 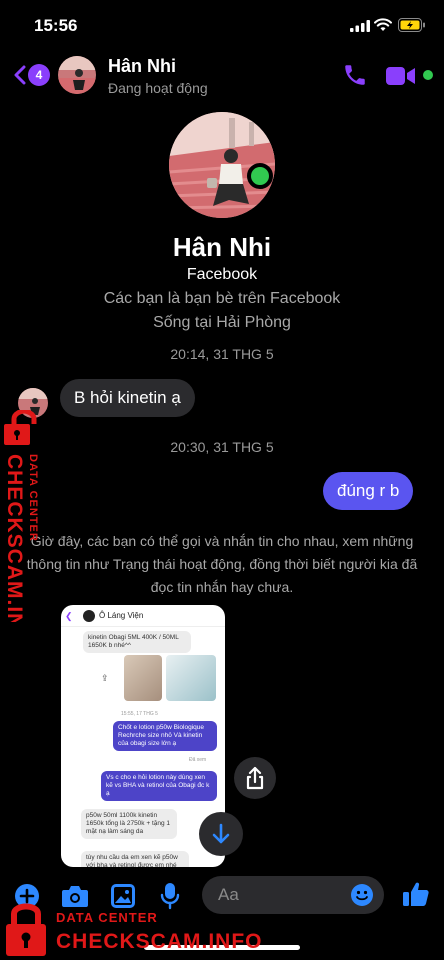 I want to click on screenshot-timestamp: 15:55, 17 THG 5, so click(x=139, y=714).